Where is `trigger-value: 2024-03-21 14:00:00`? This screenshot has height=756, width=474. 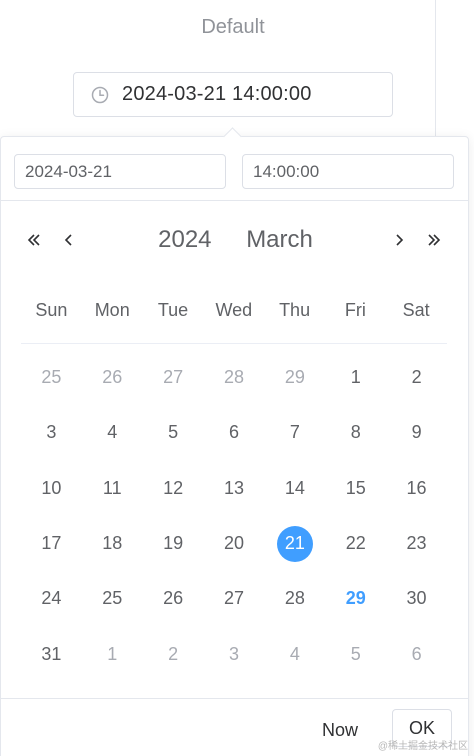 trigger-value: 2024-03-21 14:00:00 is located at coordinates (217, 94).